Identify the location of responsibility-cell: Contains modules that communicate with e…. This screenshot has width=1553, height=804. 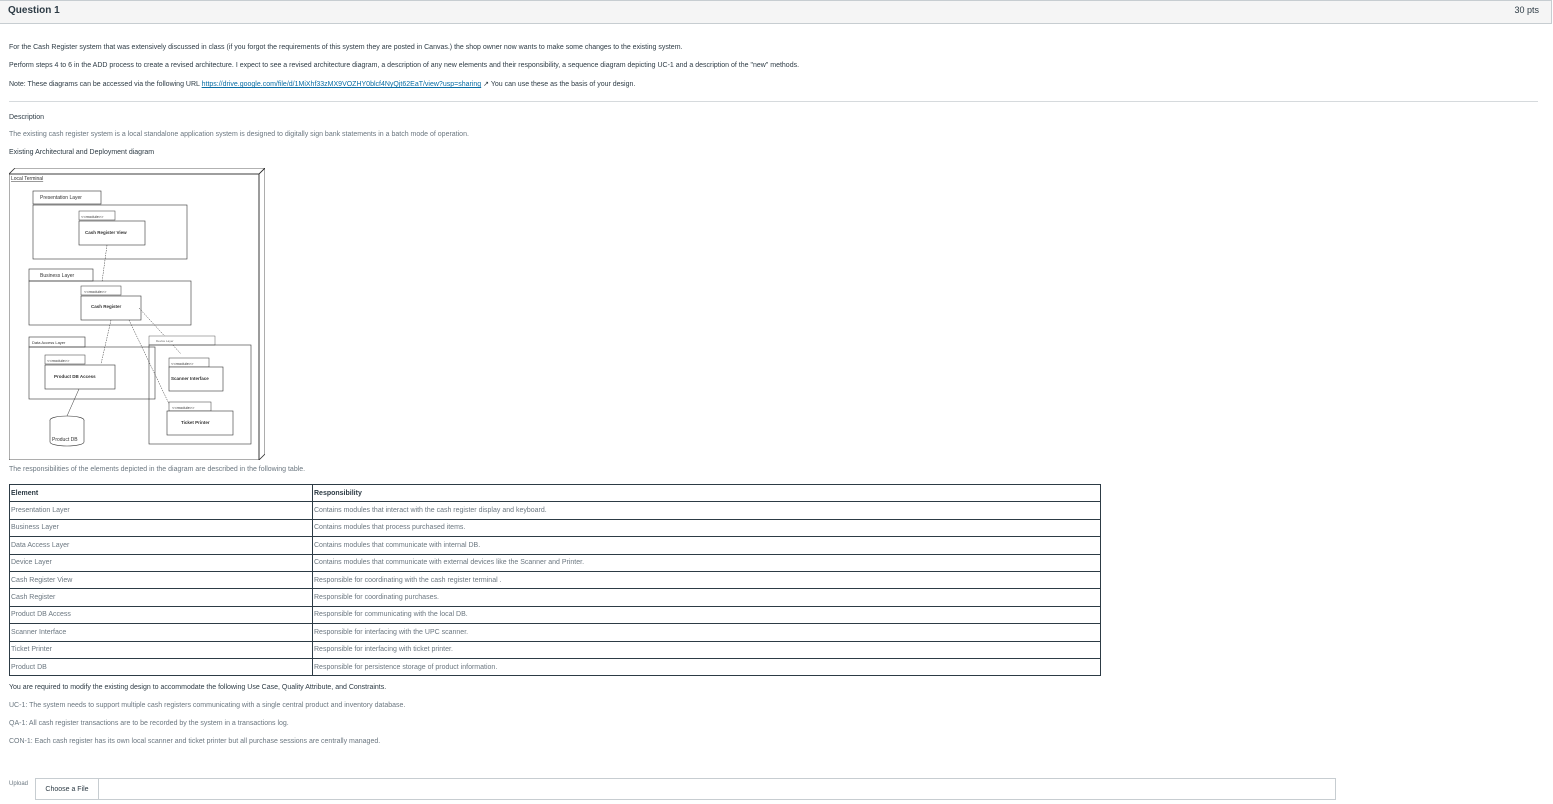
(706, 562).